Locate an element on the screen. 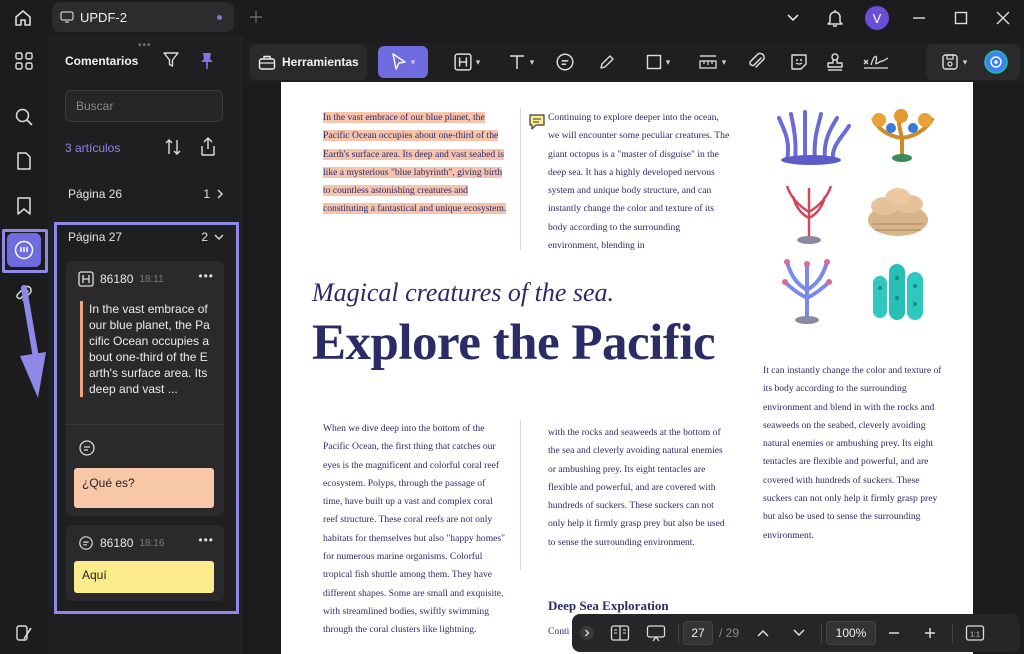 The width and height of the screenshot is (1024, 654). signature-icon is located at coordinates (876, 62).